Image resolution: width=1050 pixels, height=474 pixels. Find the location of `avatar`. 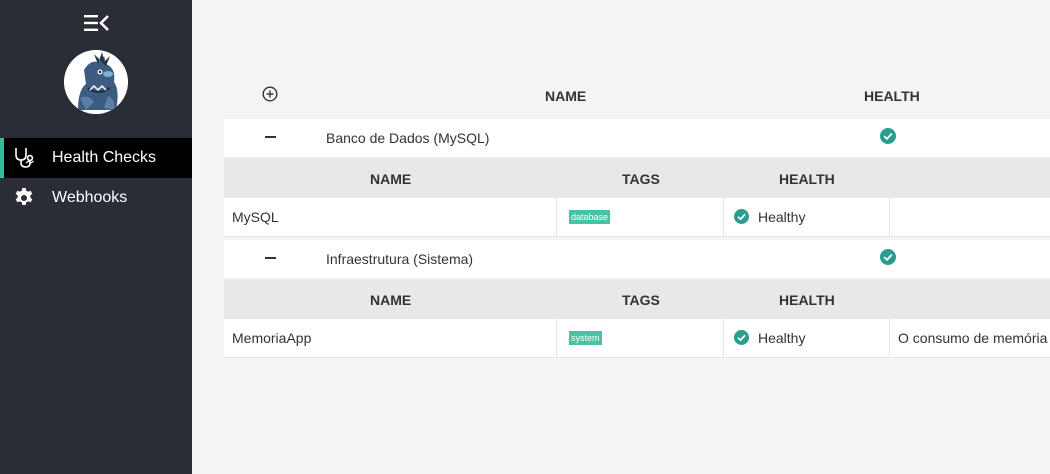

avatar is located at coordinates (96, 82).